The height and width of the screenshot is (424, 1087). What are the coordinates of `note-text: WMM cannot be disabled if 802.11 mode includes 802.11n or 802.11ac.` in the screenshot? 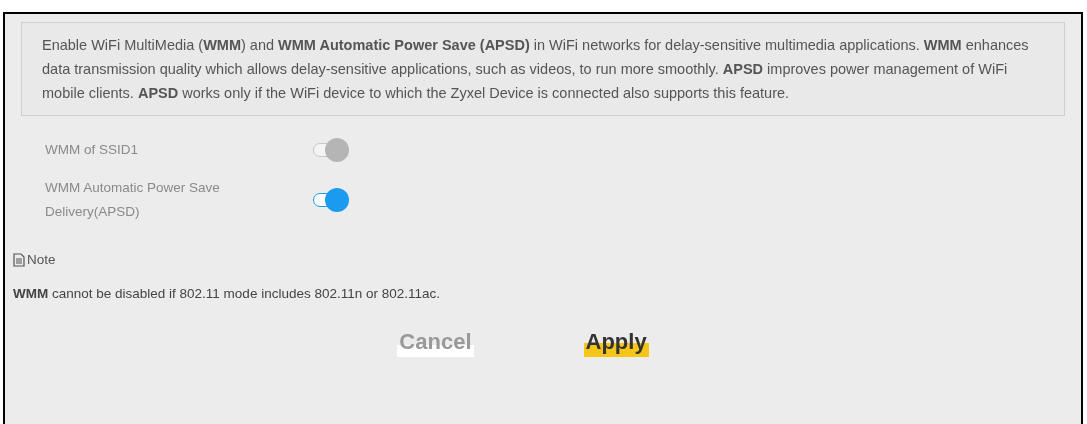 It's located at (227, 294).